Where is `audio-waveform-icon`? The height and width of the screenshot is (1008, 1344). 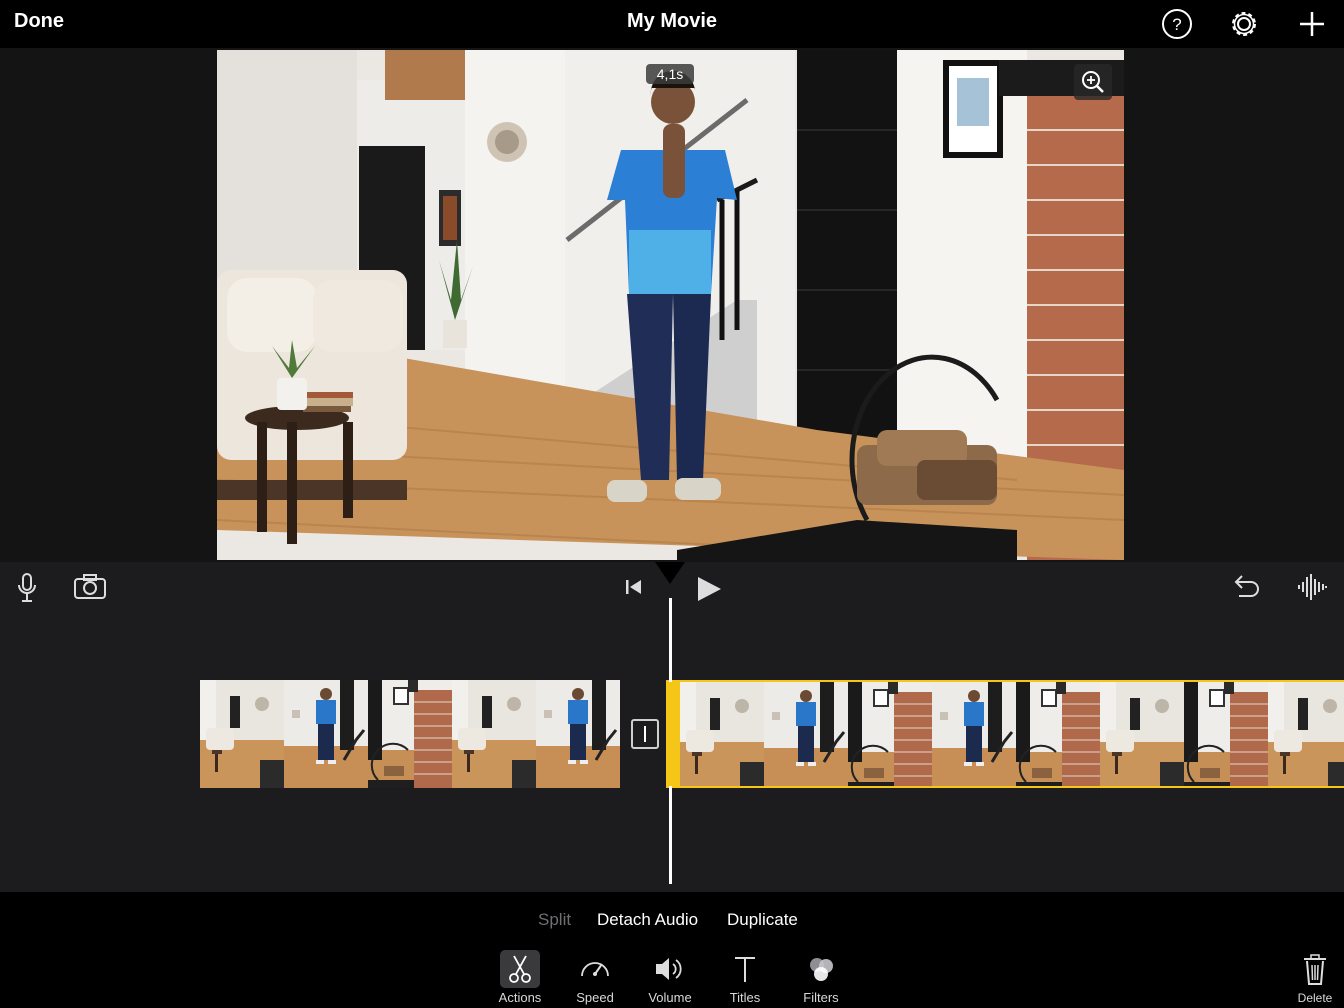
audio-waveform-icon is located at coordinates (1312, 589).